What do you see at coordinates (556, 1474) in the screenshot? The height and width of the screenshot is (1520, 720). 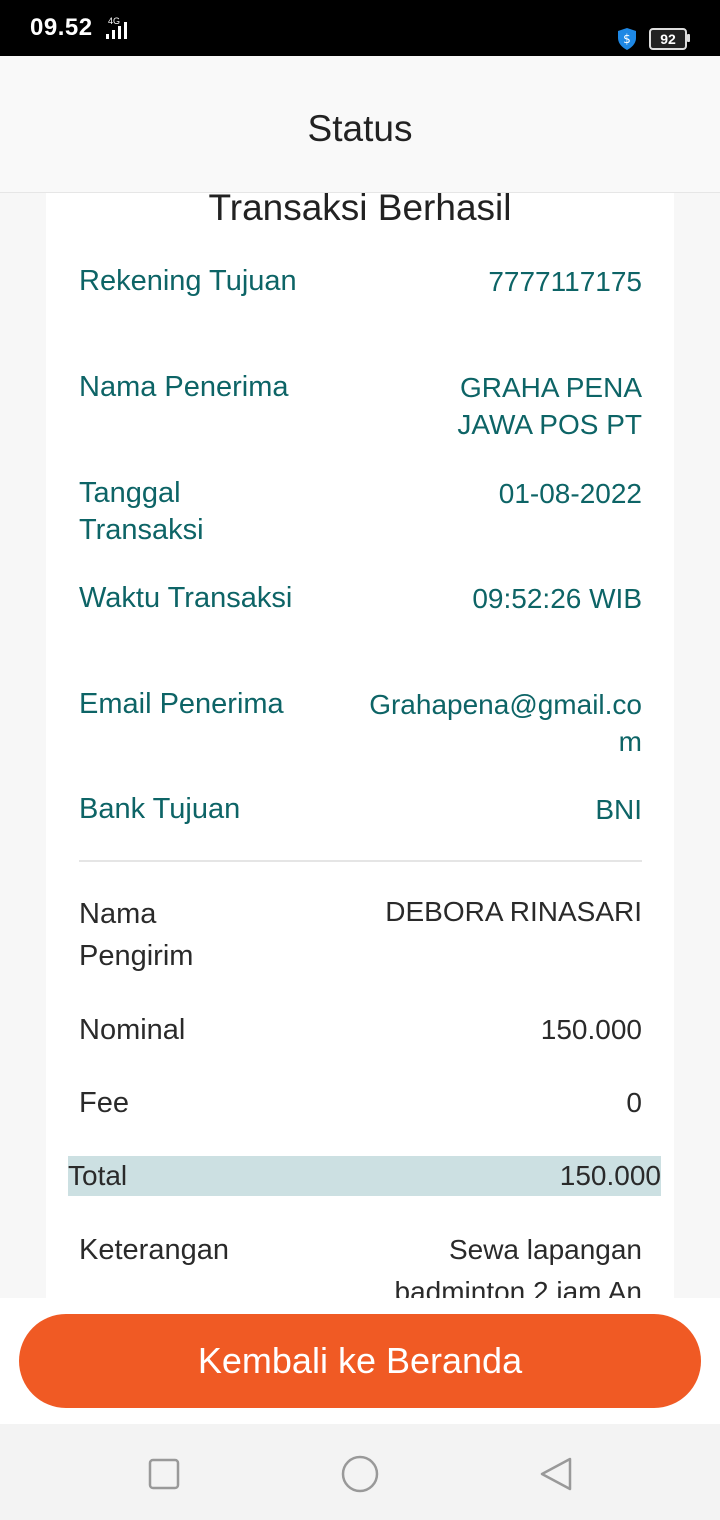 I see `back-triangle-icon` at bounding box center [556, 1474].